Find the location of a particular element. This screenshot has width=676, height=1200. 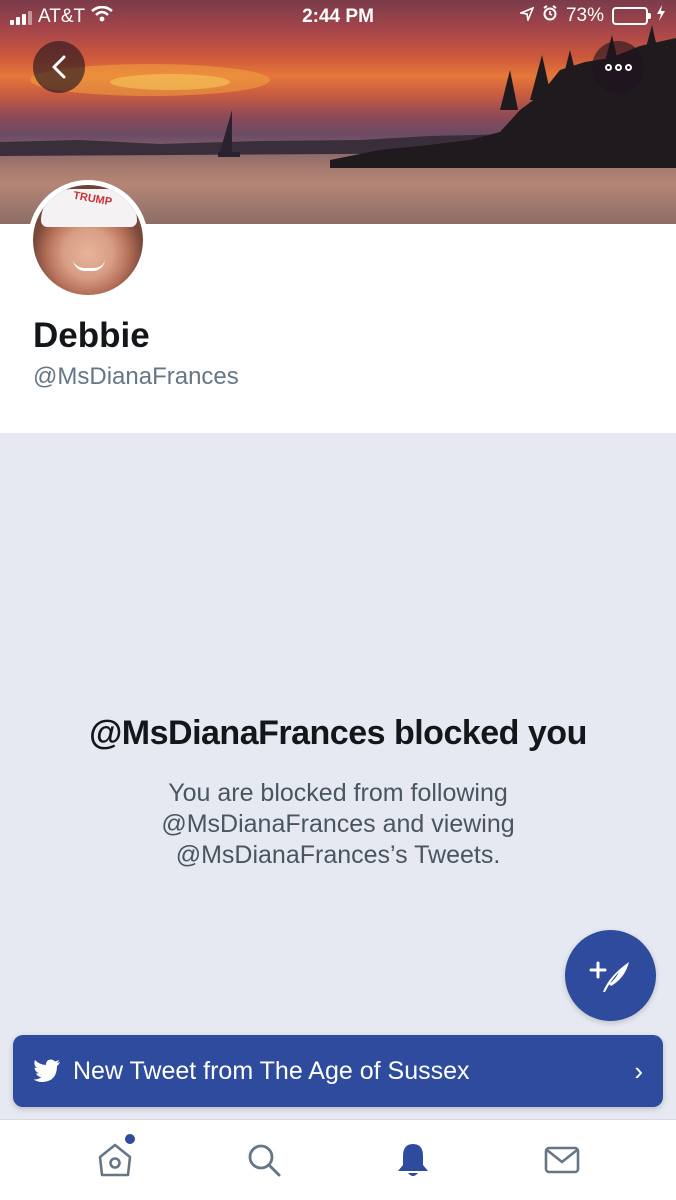

tab-home is located at coordinates (115, 1160).